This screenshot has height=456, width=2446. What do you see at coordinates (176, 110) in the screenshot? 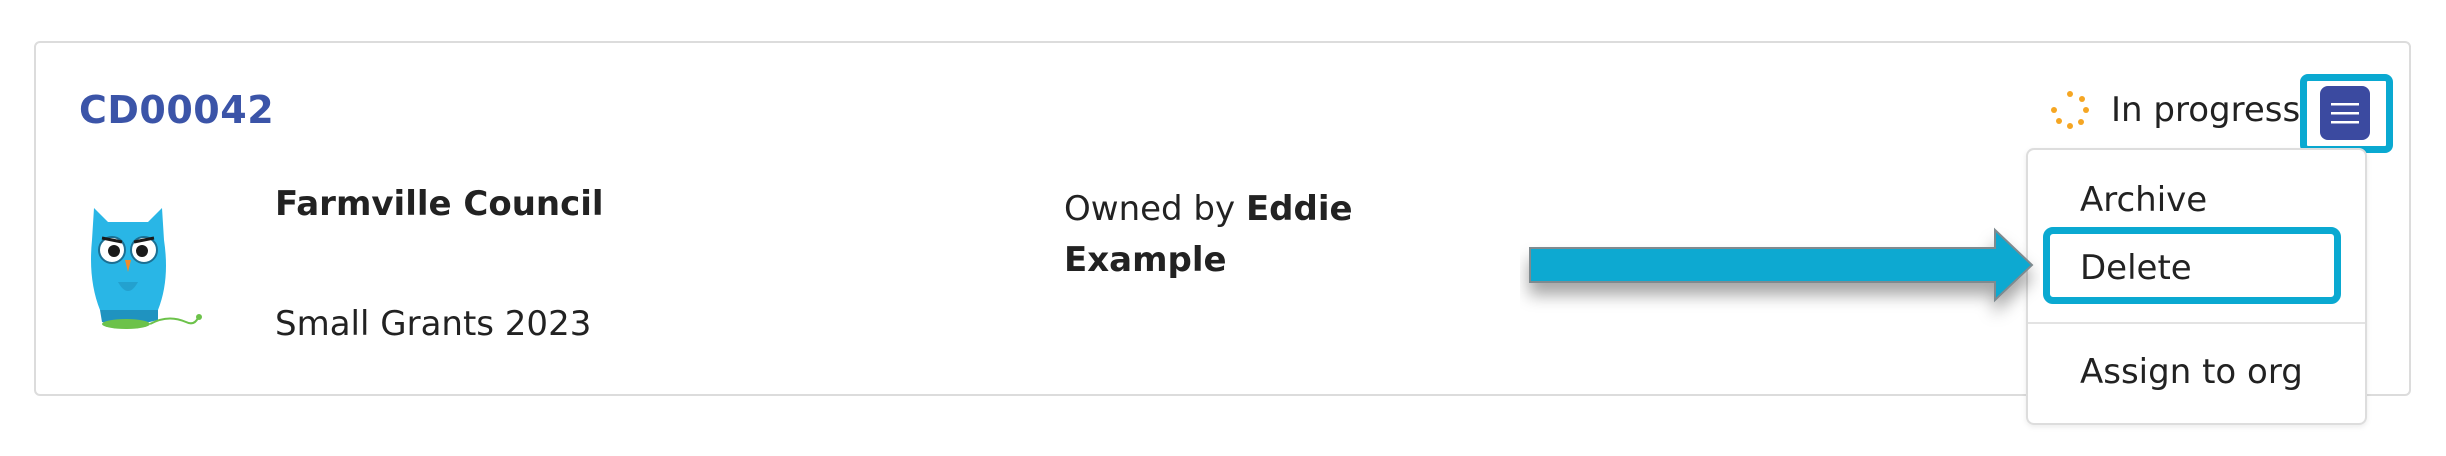
I see `application-id: CD00042` at bounding box center [176, 110].